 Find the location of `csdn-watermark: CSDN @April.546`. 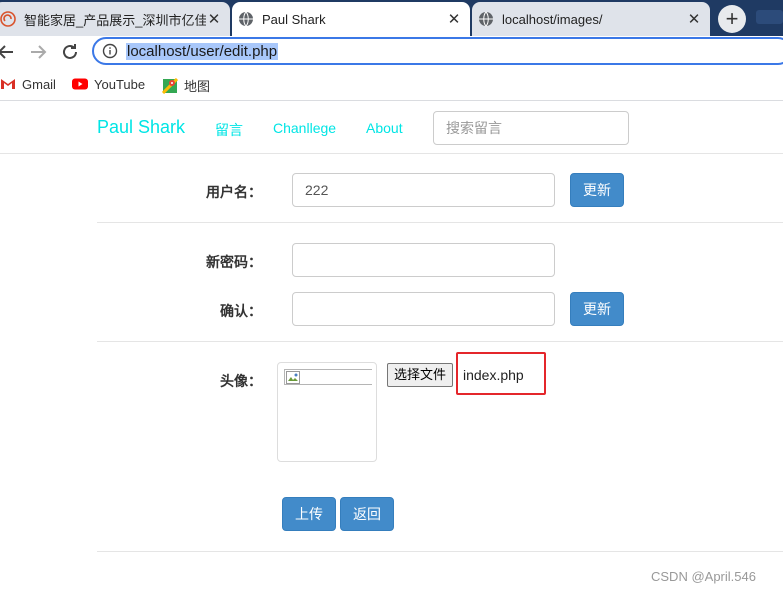

csdn-watermark: CSDN @April.546 is located at coordinates (703, 576).